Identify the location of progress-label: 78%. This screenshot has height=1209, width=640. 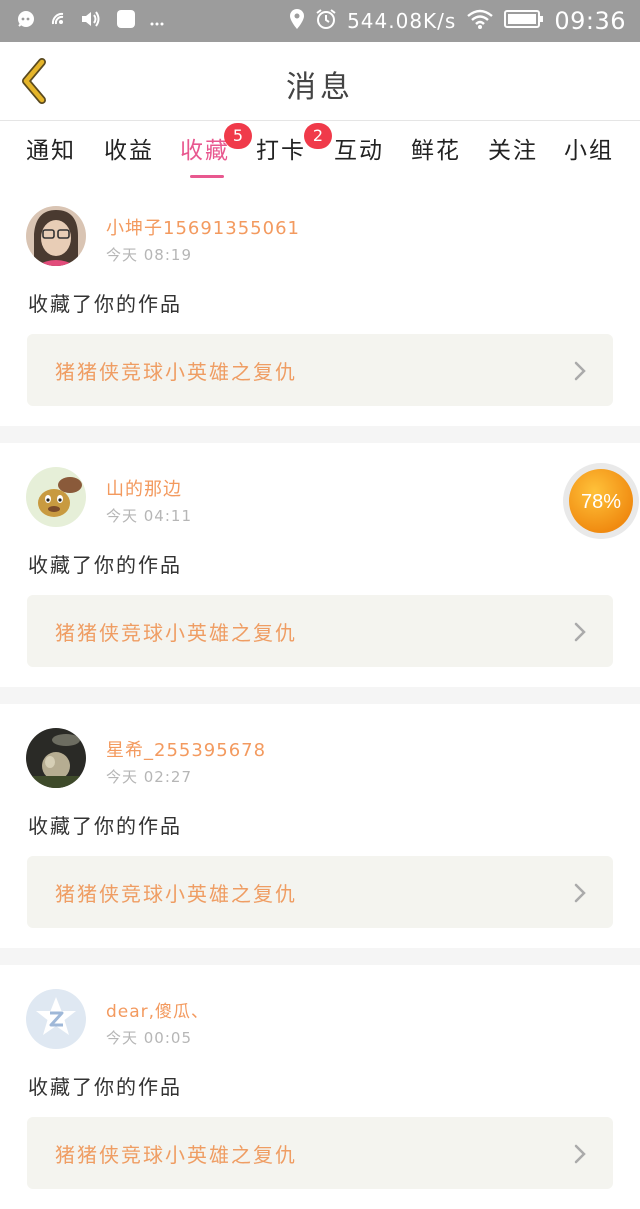
(601, 502).